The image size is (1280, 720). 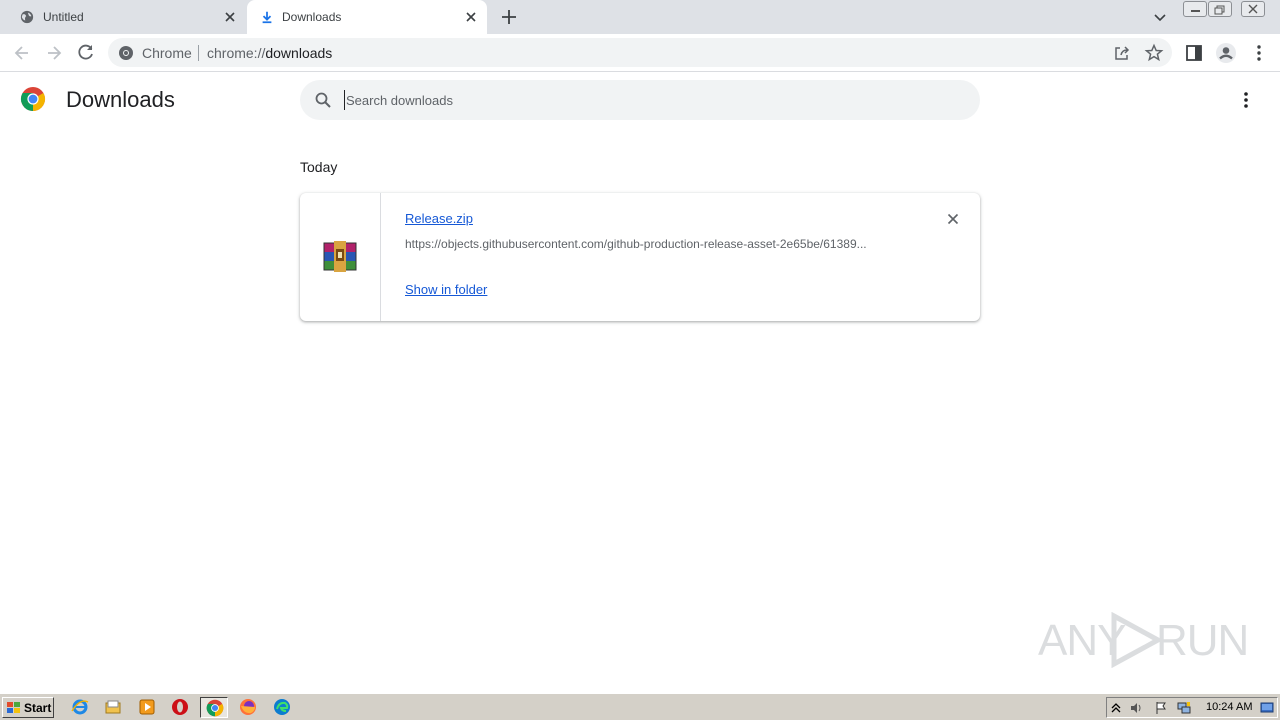 What do you see at coordinates (319, 167) in the screenshot?
I see `date-section-heading: Today` at bounding box center [319, 167].